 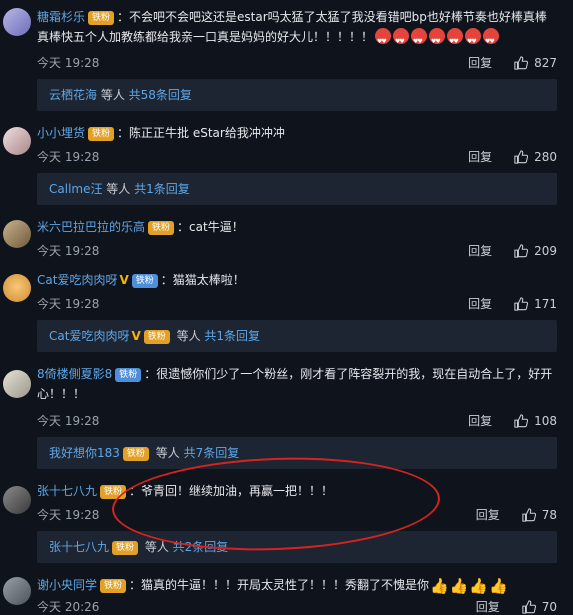 What do you see at coordinates (512, 420) in the screenshot?
I see `comment-actions: 回复 108` at bounding box center [512, 420].